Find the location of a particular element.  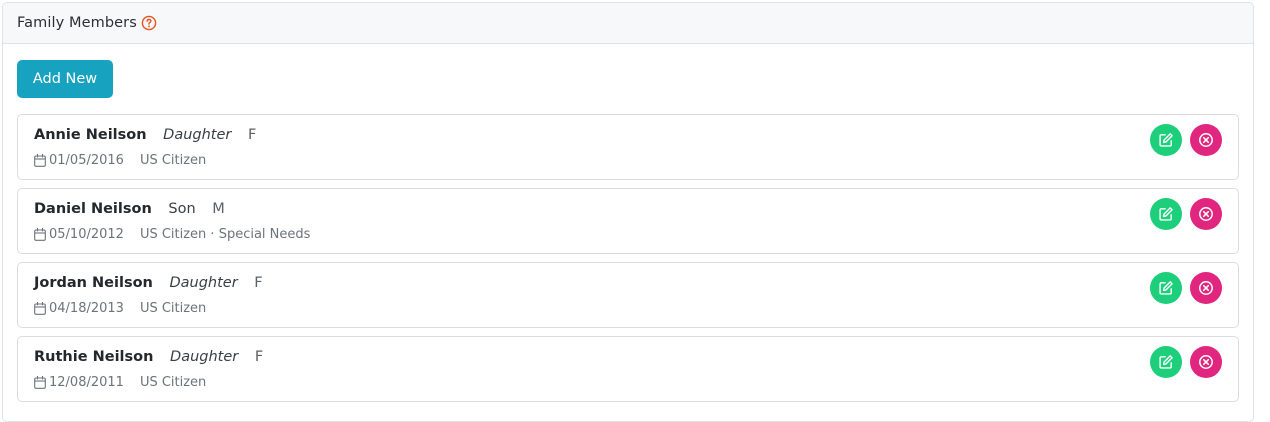

member-header: Ruthie Neilson Daughter F is located at coordinates (148, 357).